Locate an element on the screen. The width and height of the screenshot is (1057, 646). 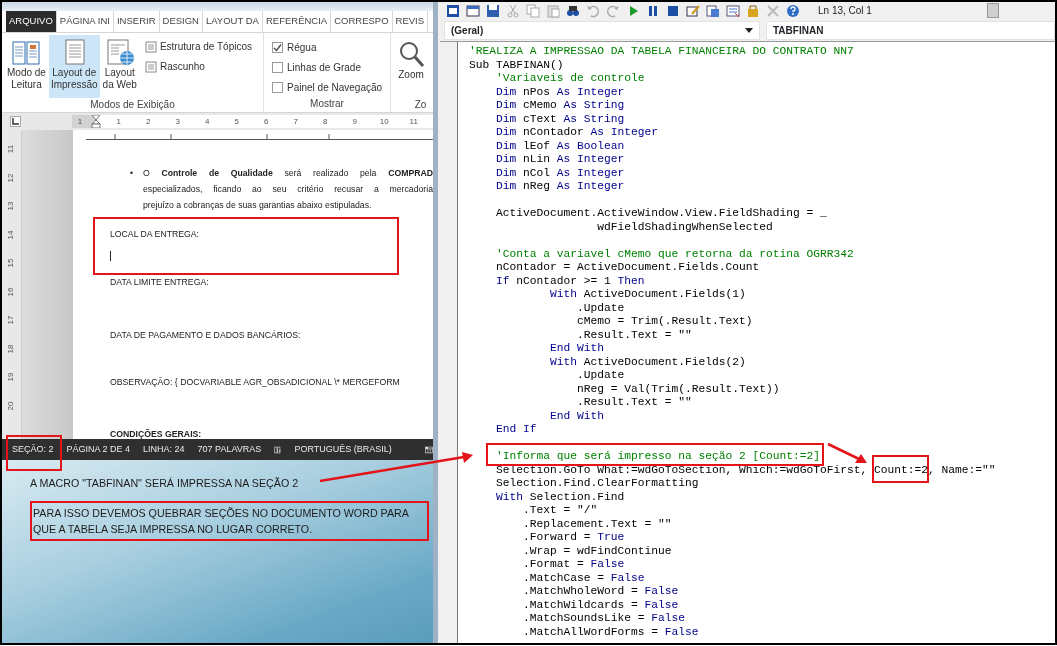
code-text: ActiveDocument.ActiveWindow.View.FieldShading = _ is located at coordinates (661, 213).